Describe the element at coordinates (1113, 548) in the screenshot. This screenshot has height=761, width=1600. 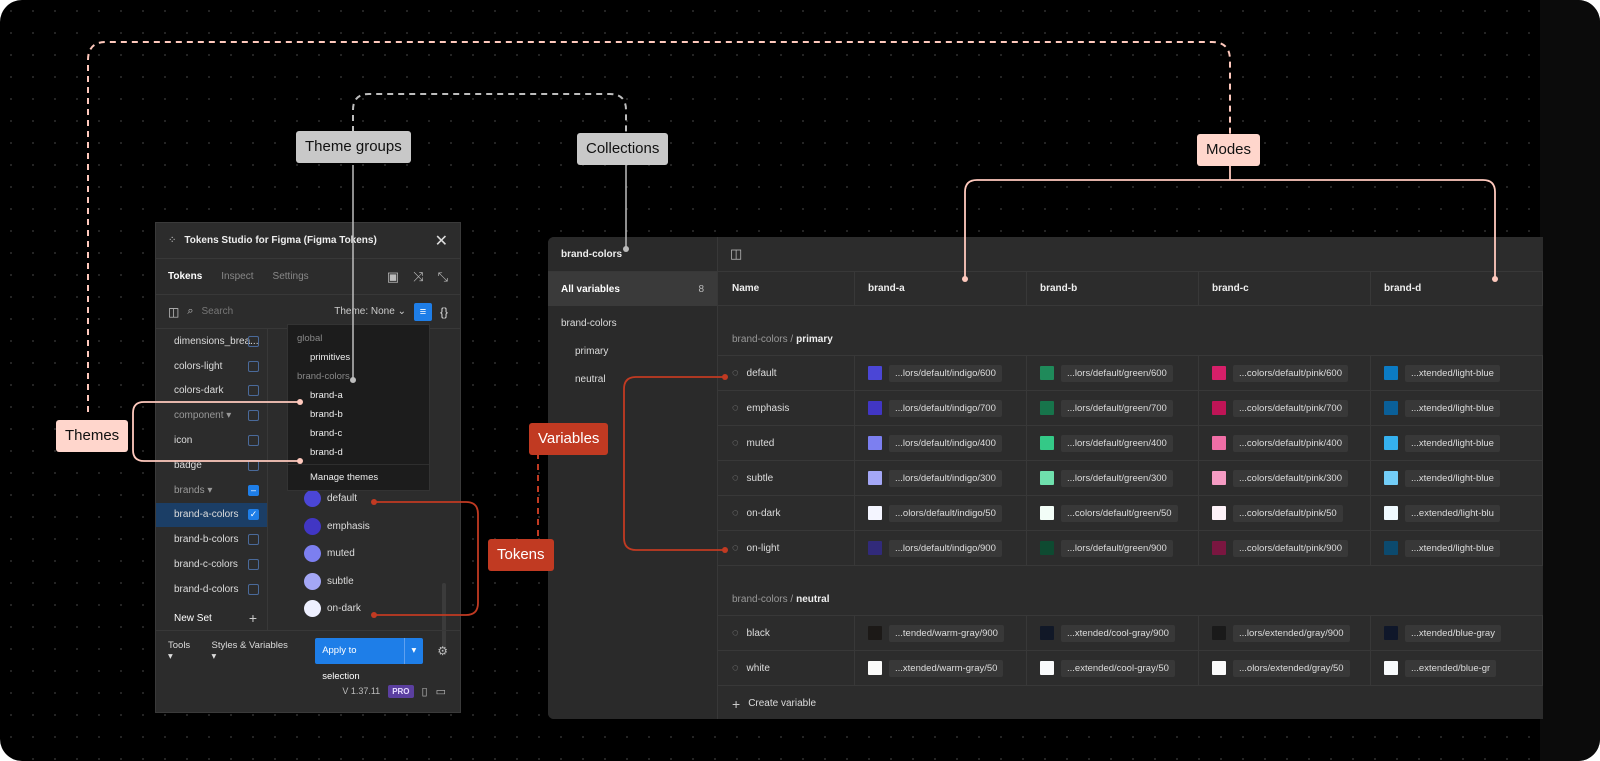
I see `mode-value-cell: ...lors/default/green/900` at that location.